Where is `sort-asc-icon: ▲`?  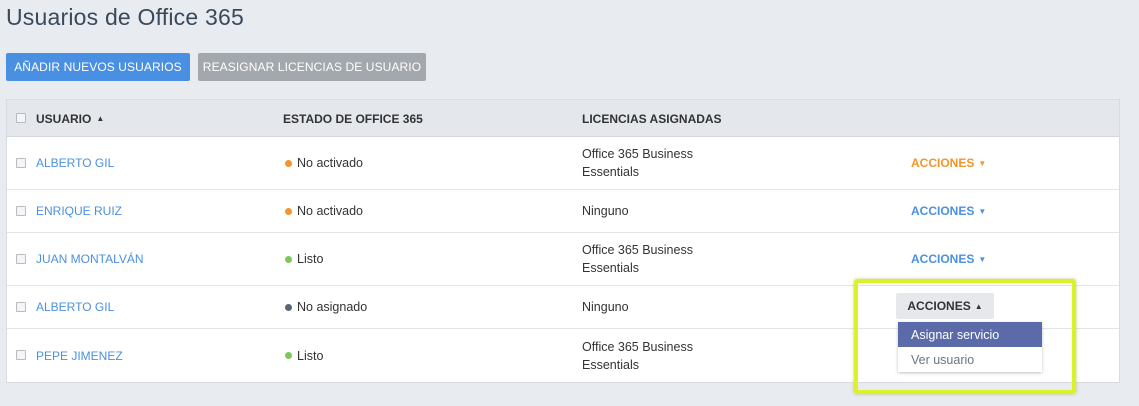 sort-asc-icon: ▲ is located at coordinates (100, 118).